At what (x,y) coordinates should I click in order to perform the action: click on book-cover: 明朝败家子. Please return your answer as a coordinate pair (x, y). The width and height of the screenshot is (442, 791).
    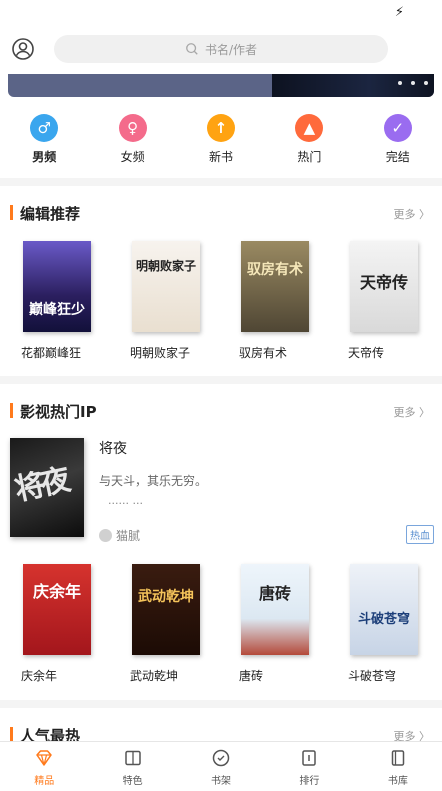
    Looking at the image, I should click on (166, 286).